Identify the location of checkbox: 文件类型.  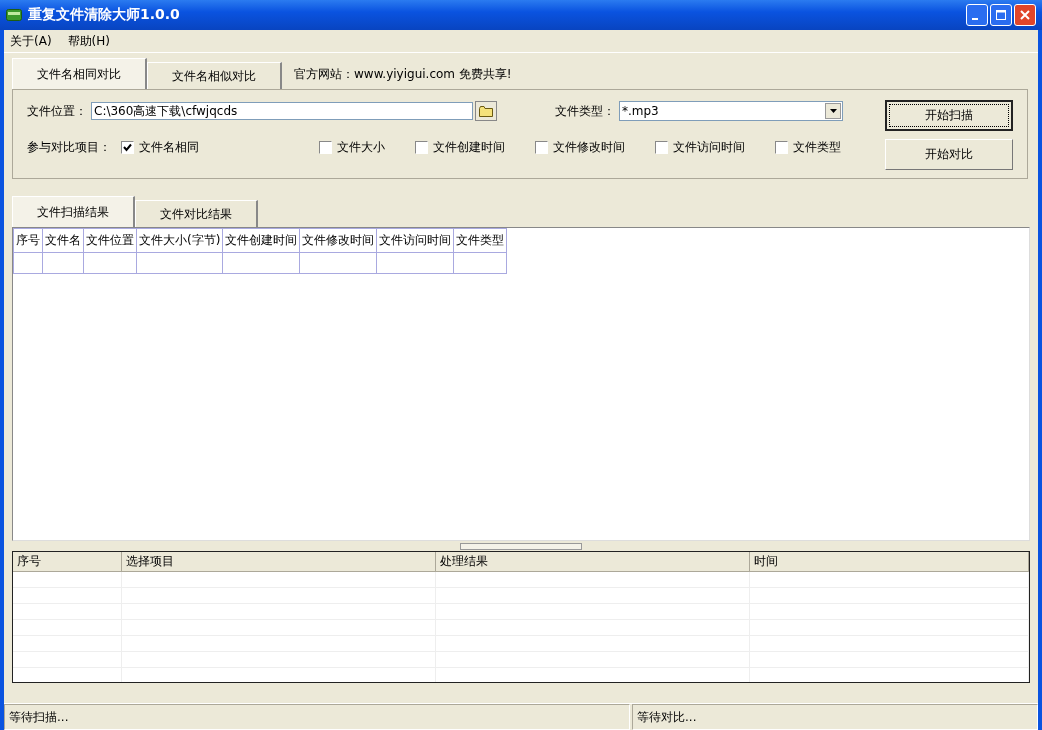
(808, 147).